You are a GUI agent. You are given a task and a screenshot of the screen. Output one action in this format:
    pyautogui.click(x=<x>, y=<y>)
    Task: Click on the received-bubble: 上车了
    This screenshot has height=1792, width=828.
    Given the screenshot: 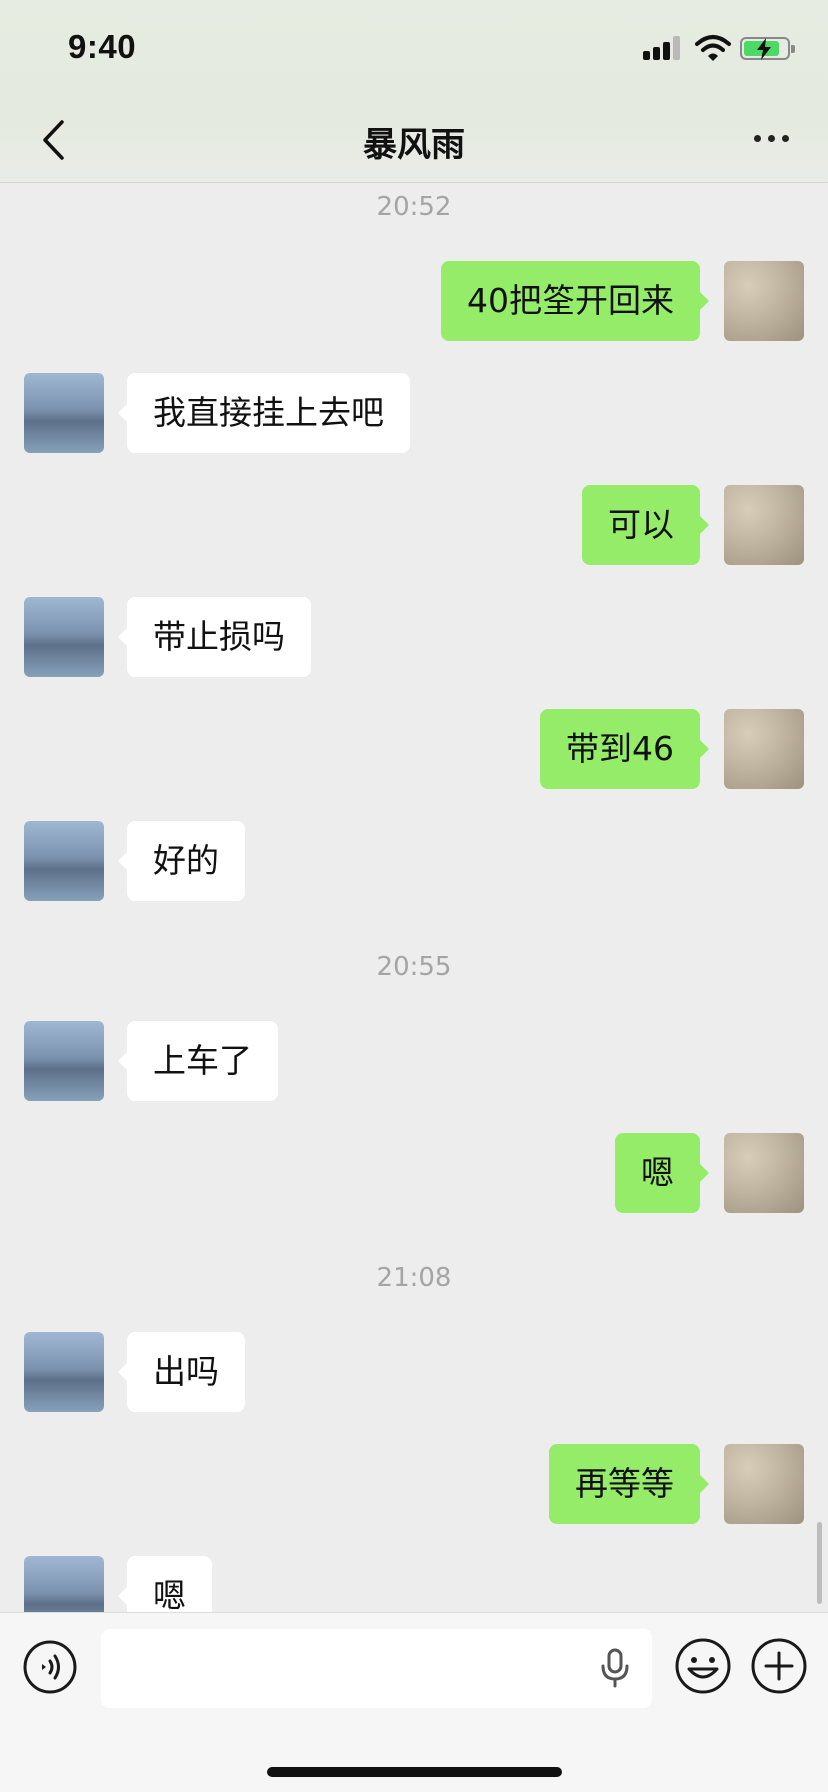 What is the action you would take?
    pyautogui.click(x=198, y=1061)
    